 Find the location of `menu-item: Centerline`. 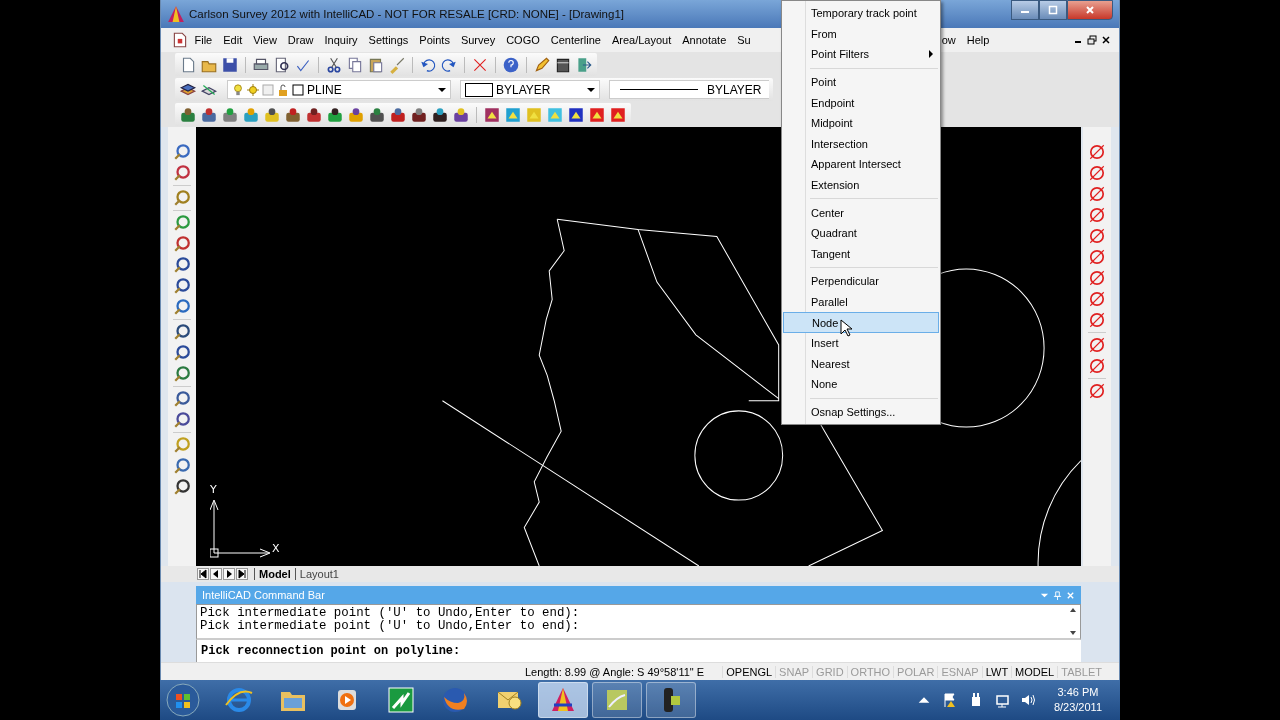

menu-item: Centerline is located at coordinates (576, 40).